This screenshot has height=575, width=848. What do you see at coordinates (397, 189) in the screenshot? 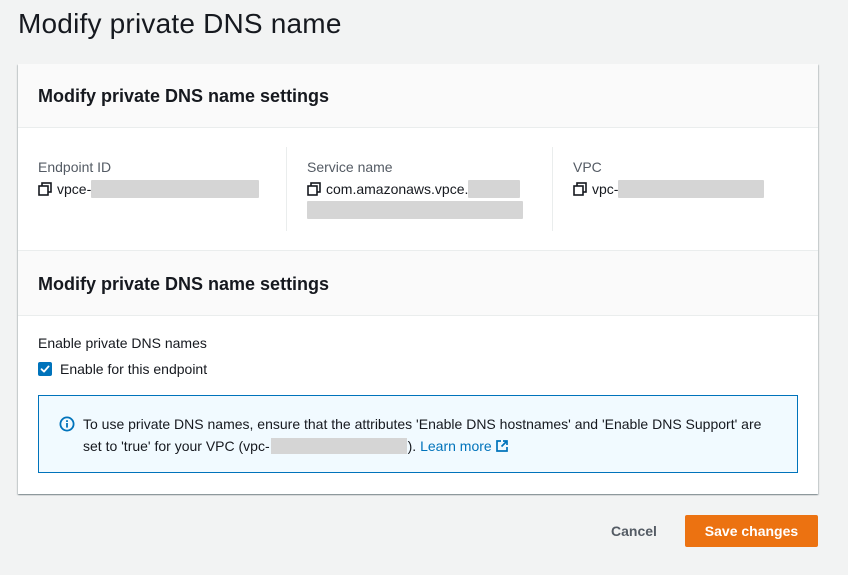
I see `service-name-text: com.amazonaws.vpce.` at bounding box center [397, 189].